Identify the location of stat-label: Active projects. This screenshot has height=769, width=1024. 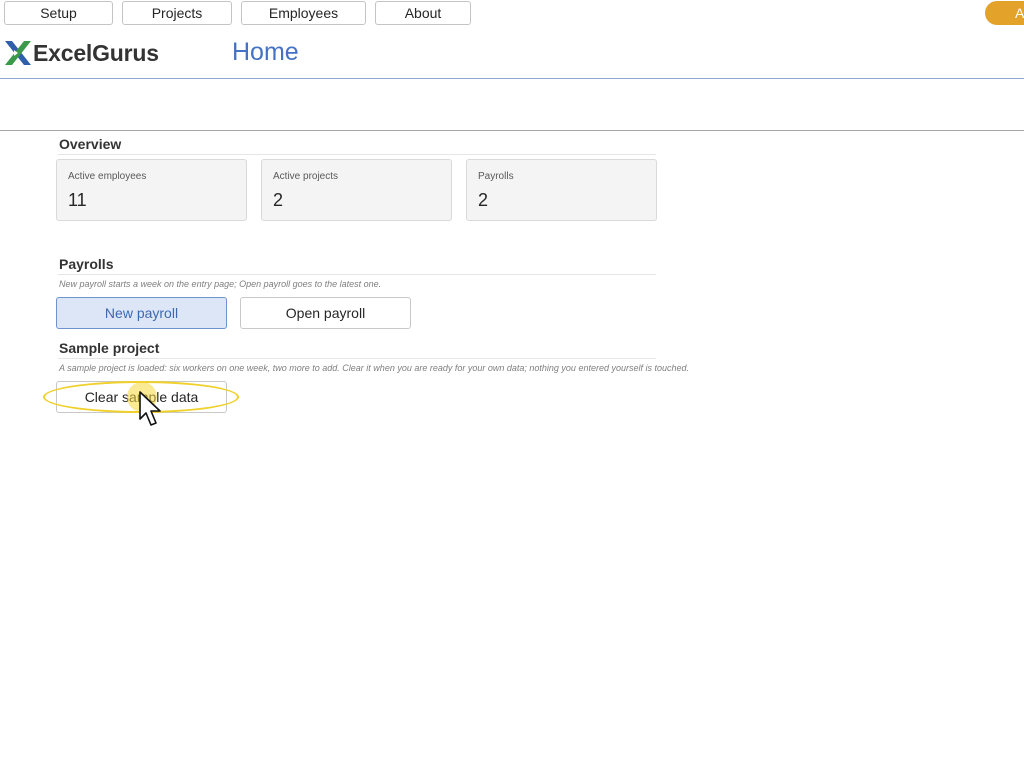
(306, 176).